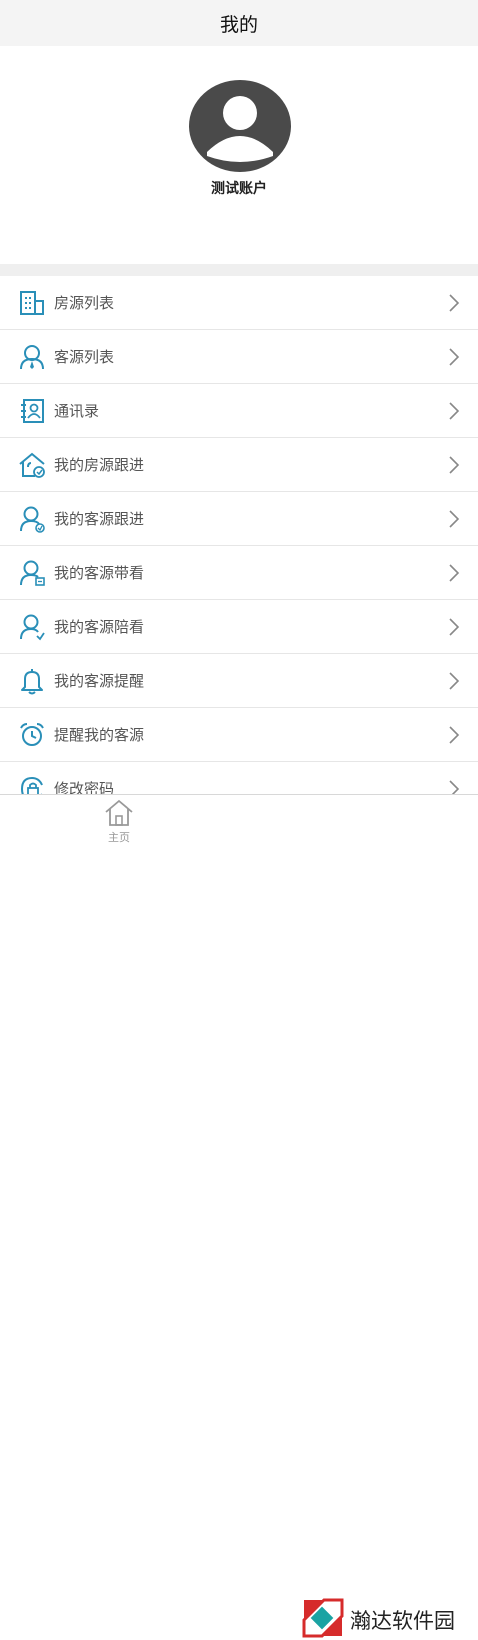 This screenshot has height=1640, width=478. Describe the element at coordinates (240, 126) in the screenshot. I see `user-avatar-icon` at that location.